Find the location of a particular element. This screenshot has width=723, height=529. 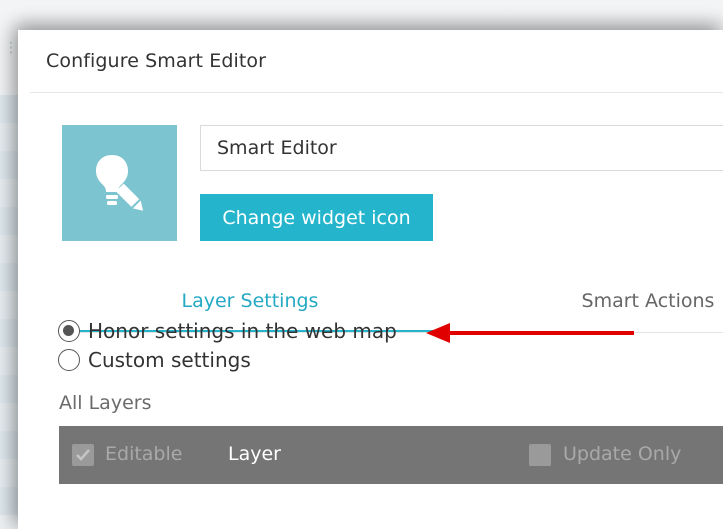

lightbulb-pencil-icon is located at coordinates (120, 183).